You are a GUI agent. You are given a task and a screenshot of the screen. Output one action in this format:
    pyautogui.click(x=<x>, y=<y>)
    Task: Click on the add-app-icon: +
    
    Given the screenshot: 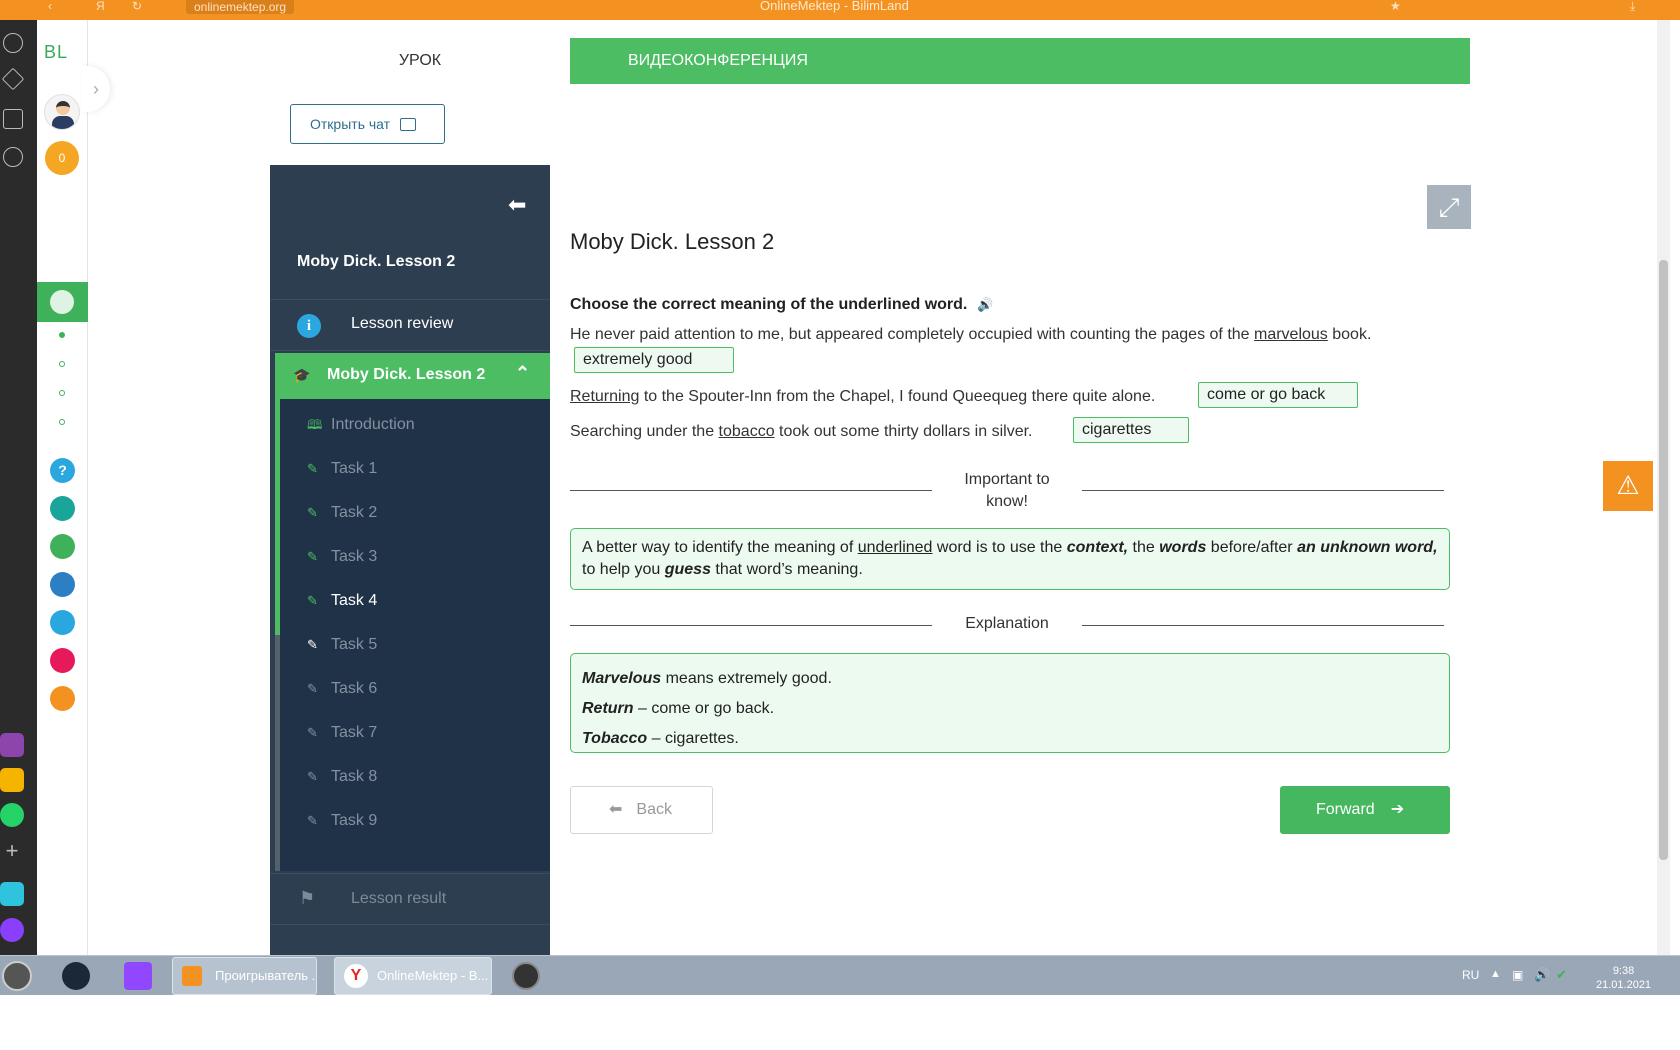 What is the action you would take?
    pyautogui.click(x=12, y=852)
    